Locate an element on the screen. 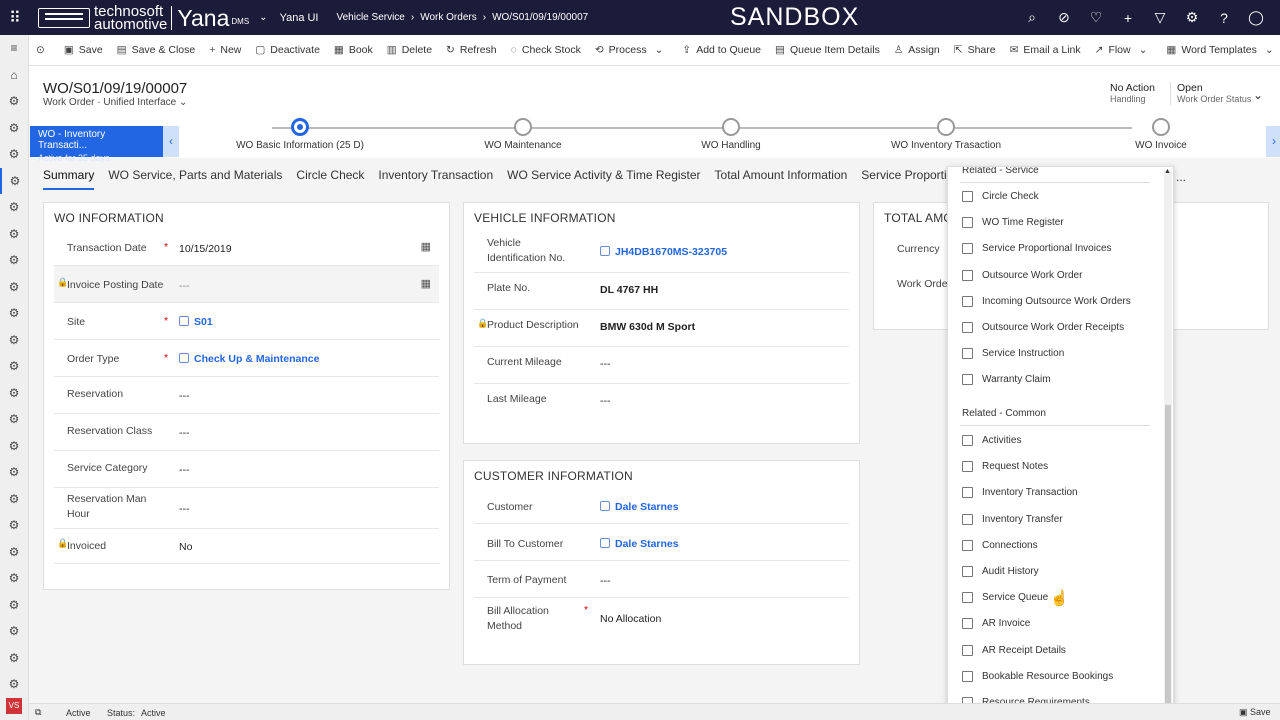 The image size is (1280, 720). menu-item-service: Incoming Outsource Work Orders is located at coordinates (1046, 301).